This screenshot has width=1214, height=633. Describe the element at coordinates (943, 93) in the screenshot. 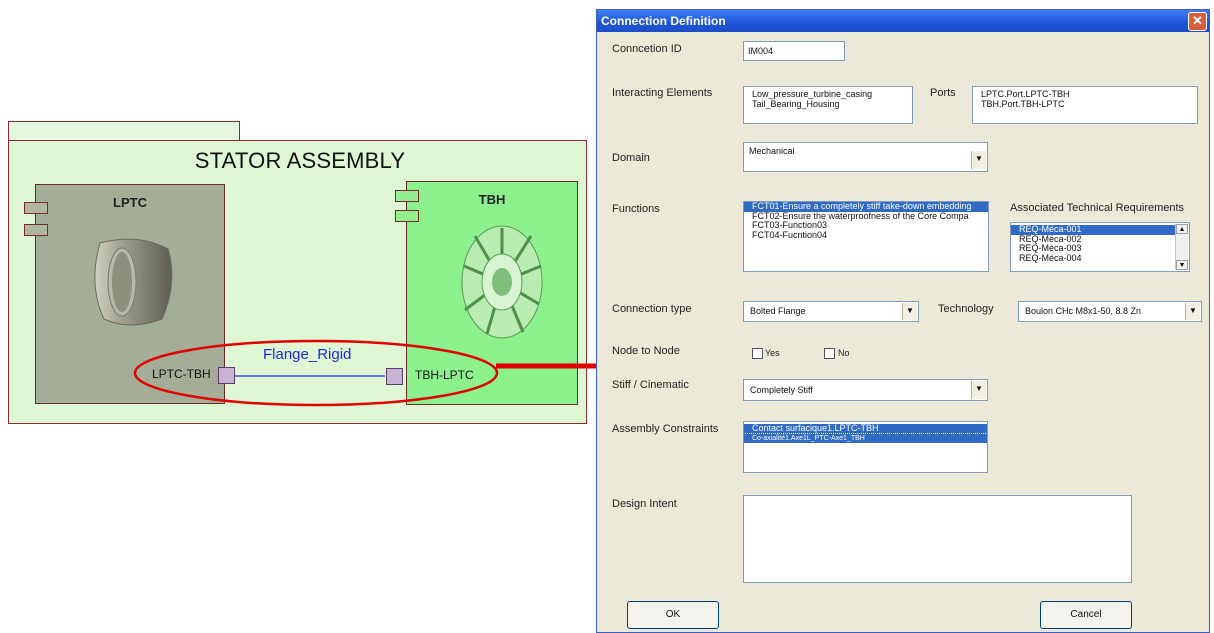

I see `ports-label: Ports` at that location.